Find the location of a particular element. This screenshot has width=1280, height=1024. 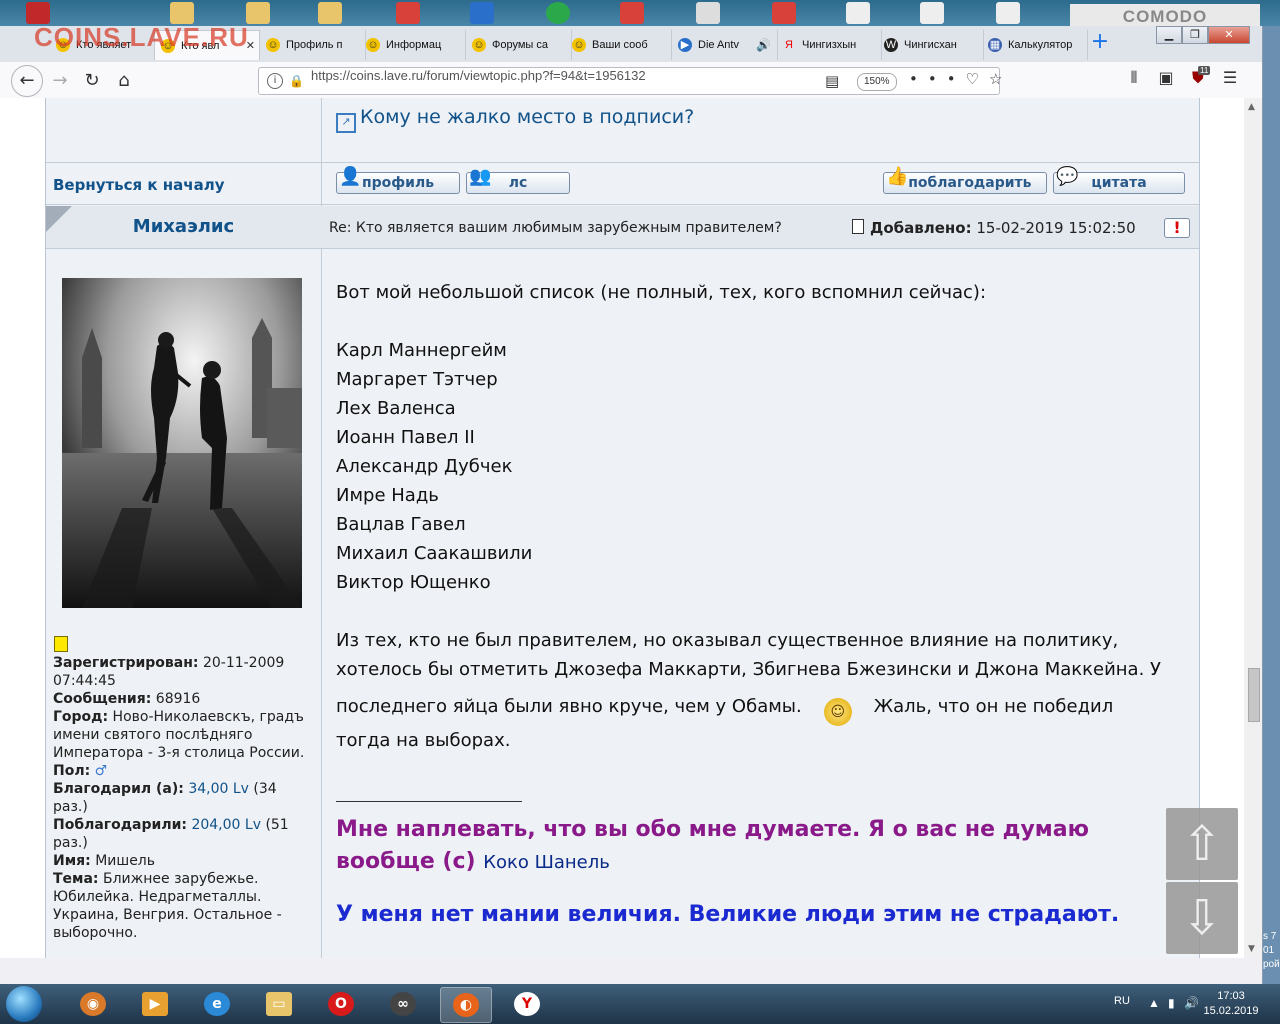

reload-button: ↻ is located at coordinates (92, 81).